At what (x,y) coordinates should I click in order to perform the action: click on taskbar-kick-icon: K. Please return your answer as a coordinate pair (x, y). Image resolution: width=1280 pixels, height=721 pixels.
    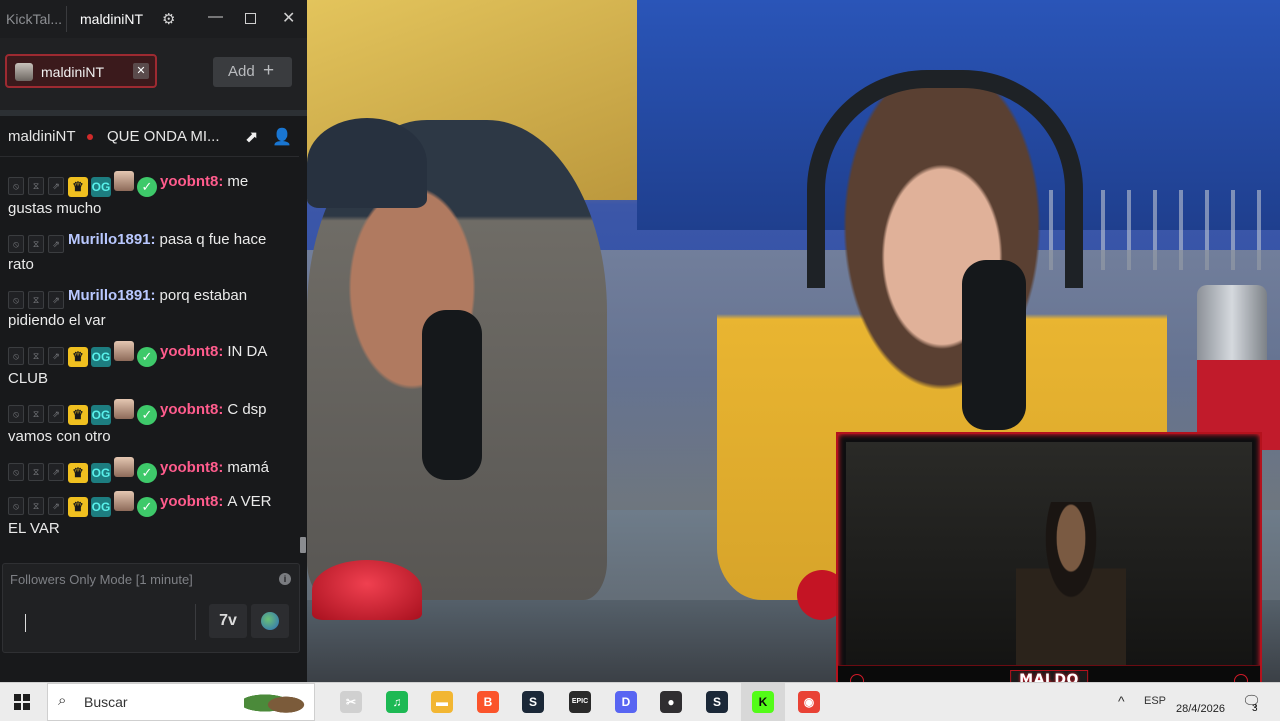
    Looking at the image, I should click on (763, 702).